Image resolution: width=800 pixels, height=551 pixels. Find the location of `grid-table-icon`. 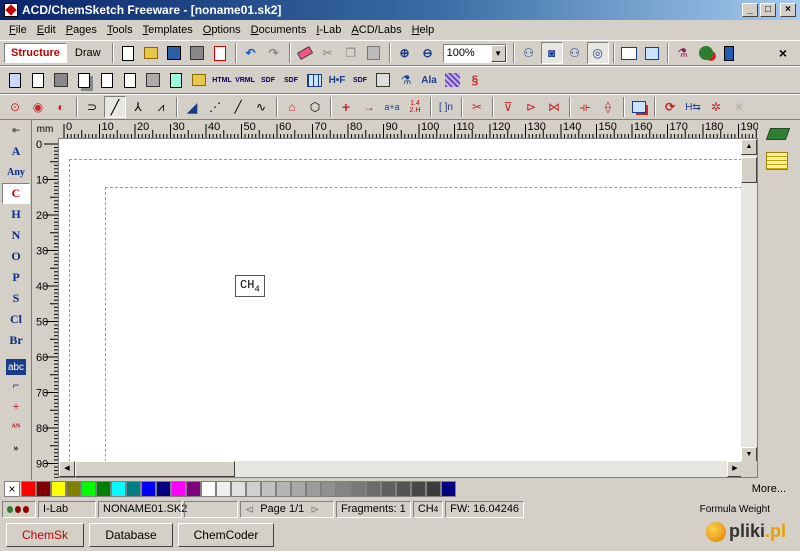

grid-table-icon is located at coordinates (314, 80).